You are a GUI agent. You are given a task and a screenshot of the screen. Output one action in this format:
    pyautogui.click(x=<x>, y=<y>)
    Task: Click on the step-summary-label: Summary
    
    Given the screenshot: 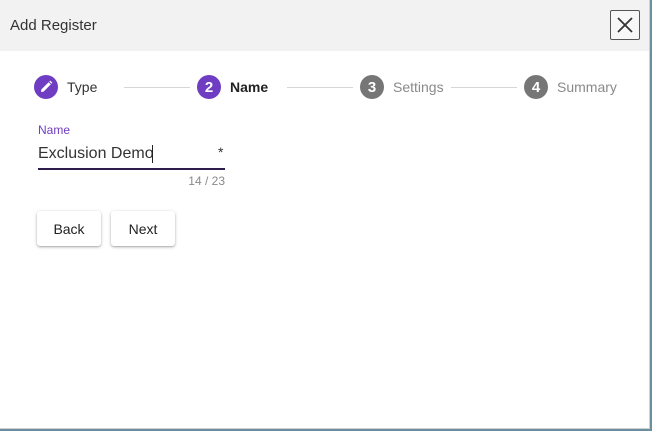 What is the action you would take?
    pyautogui.click(x=587, y=87)
    